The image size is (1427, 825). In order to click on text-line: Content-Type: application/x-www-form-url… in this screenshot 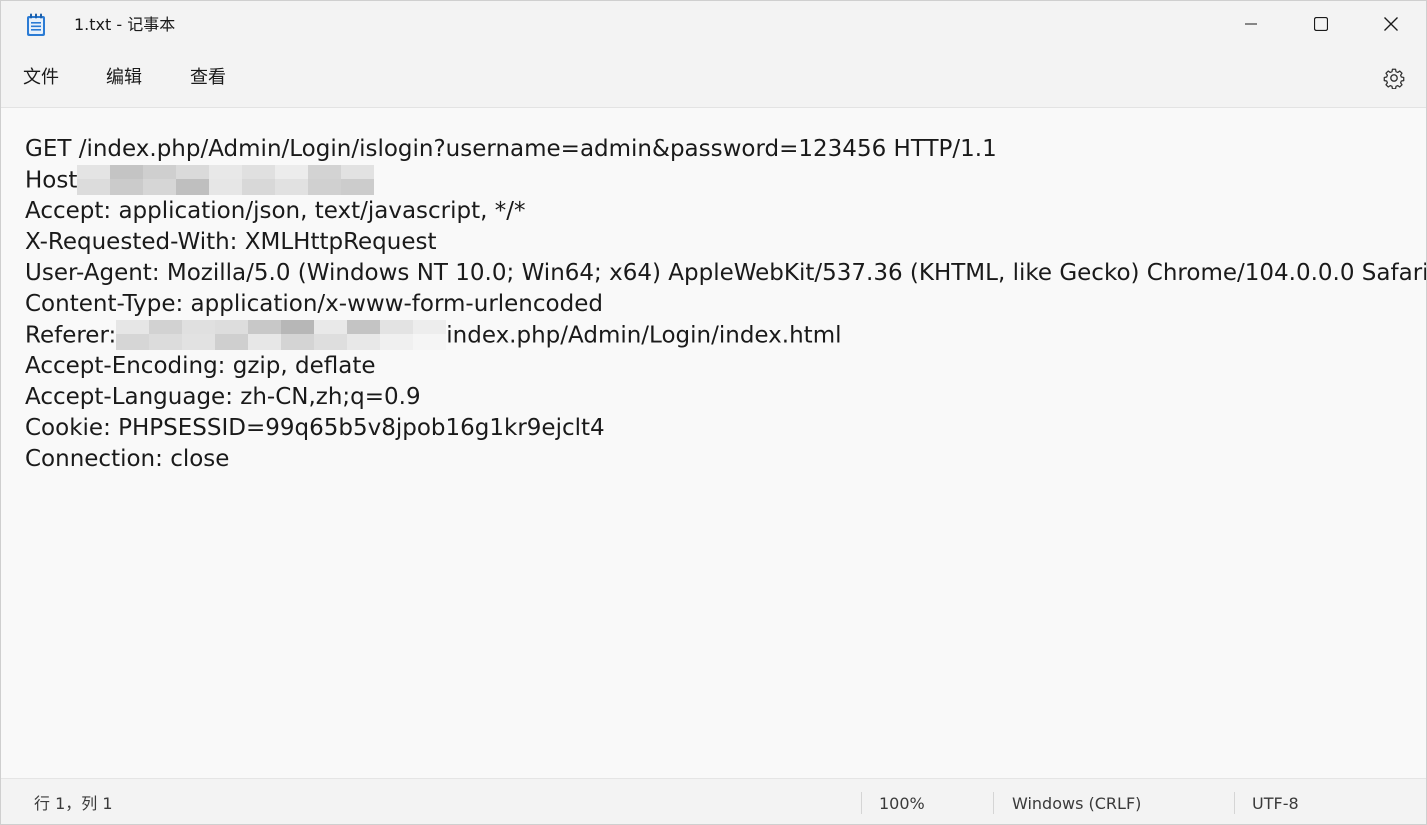, I will do `click(725, 304)`.